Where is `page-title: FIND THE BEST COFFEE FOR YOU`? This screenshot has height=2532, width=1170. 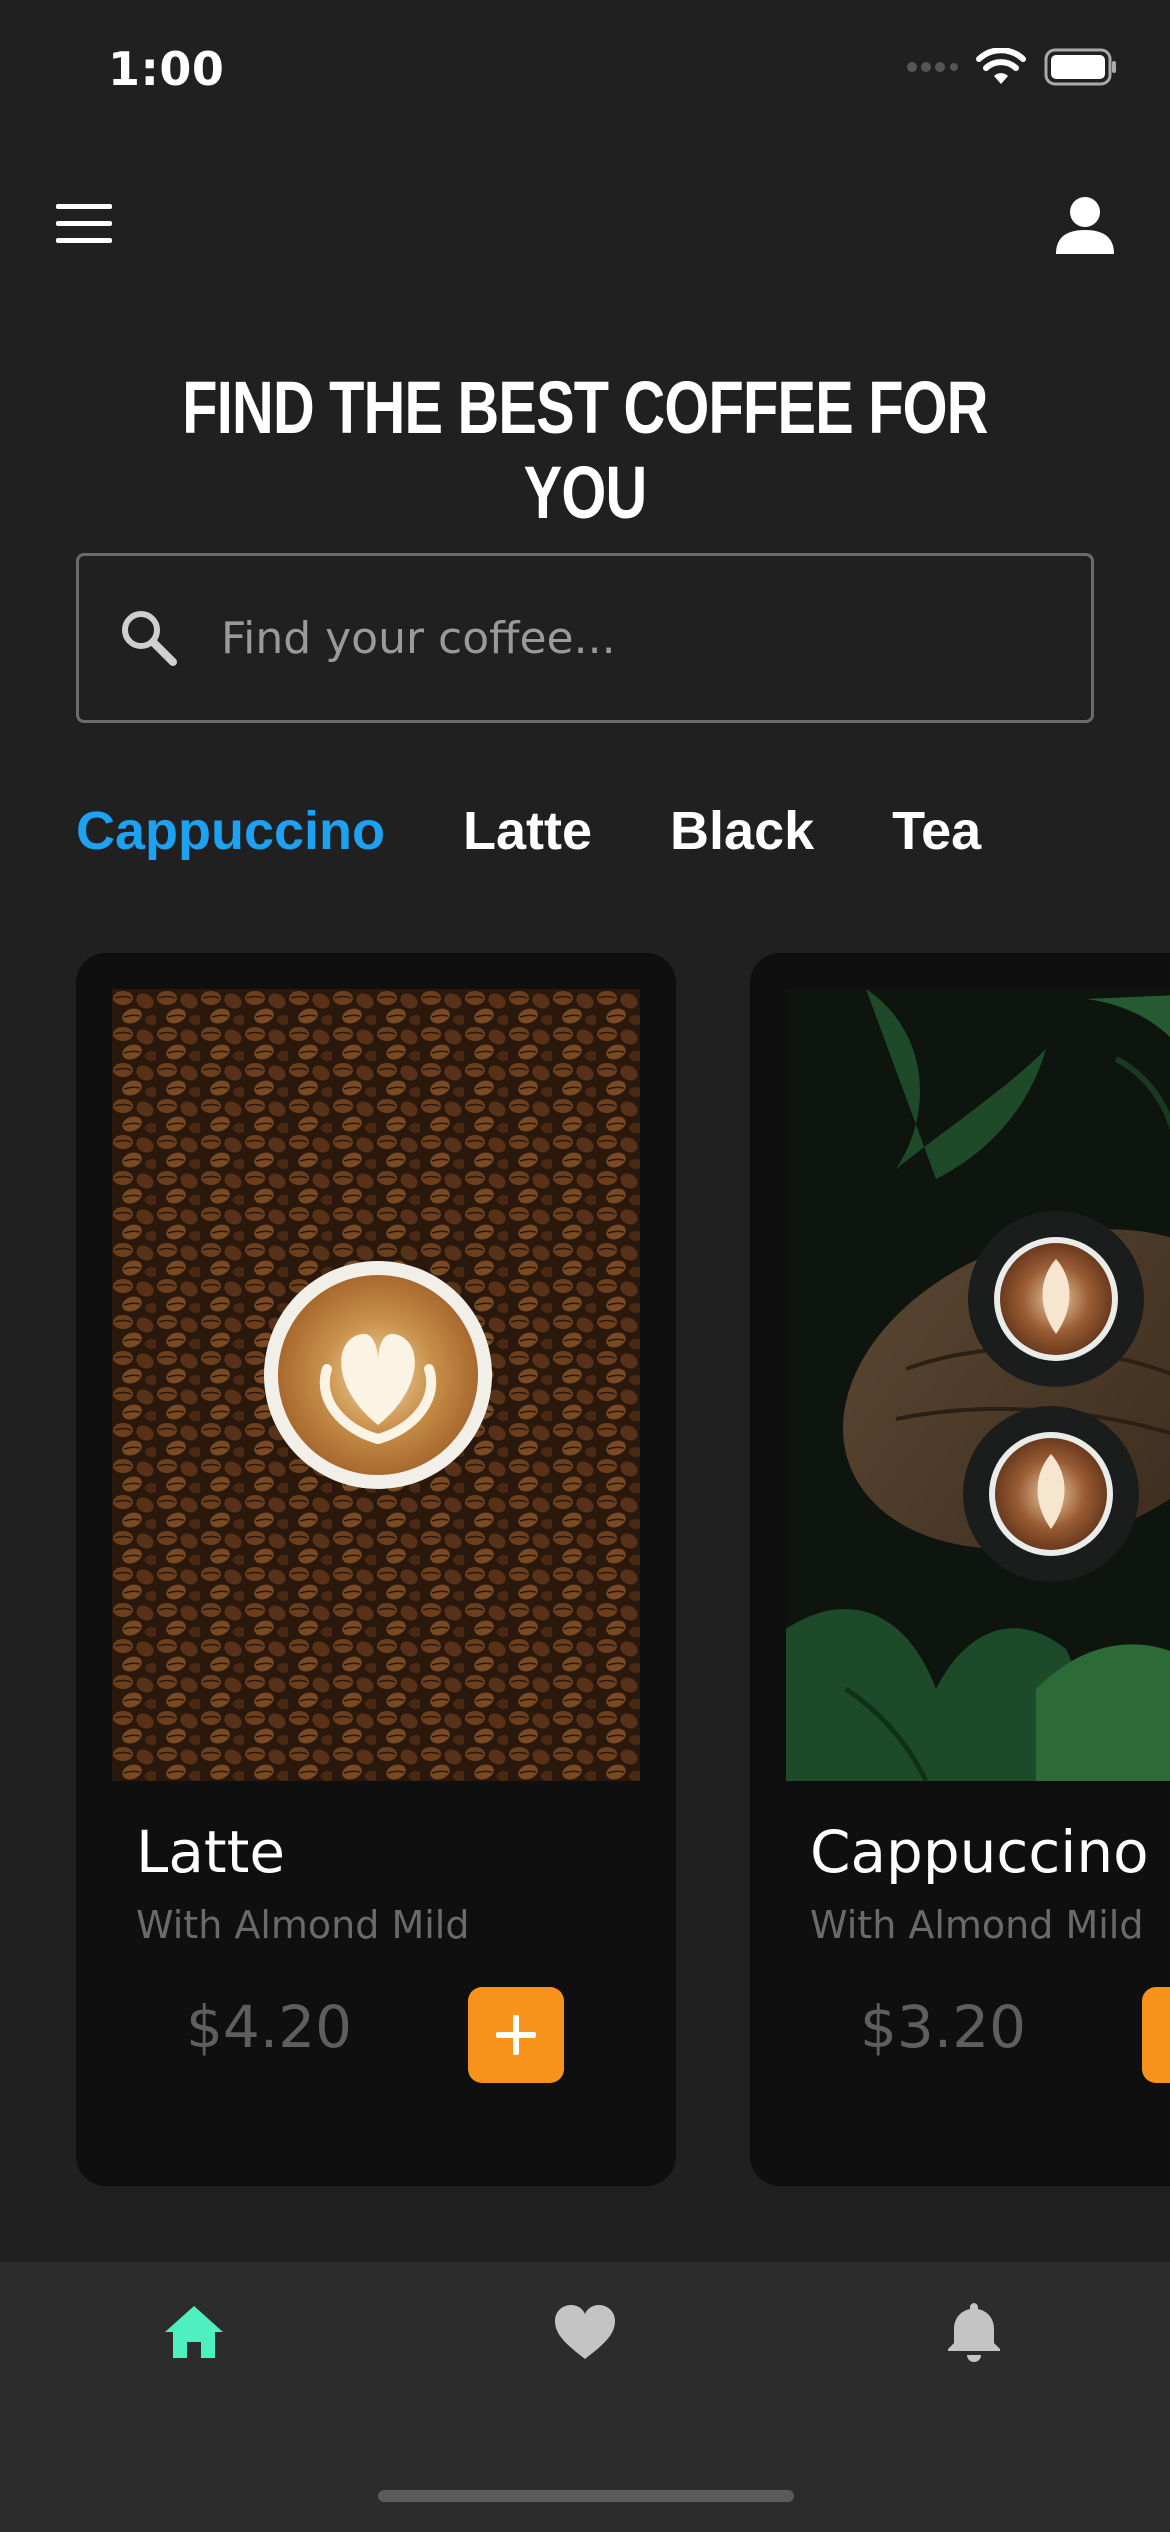
page-title: FIND THE BEST COFFEE FOR YOU is located at coordinates (585, 450).